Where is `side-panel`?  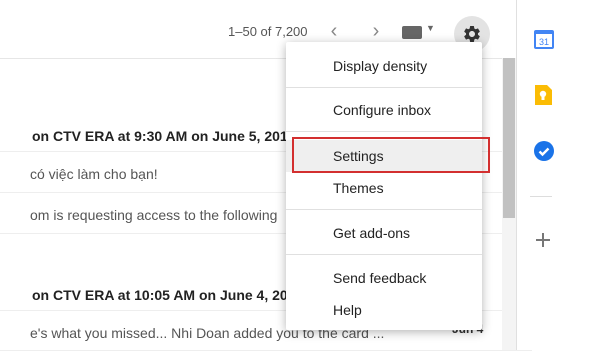 side-panel is located at coordinates (558, 175).